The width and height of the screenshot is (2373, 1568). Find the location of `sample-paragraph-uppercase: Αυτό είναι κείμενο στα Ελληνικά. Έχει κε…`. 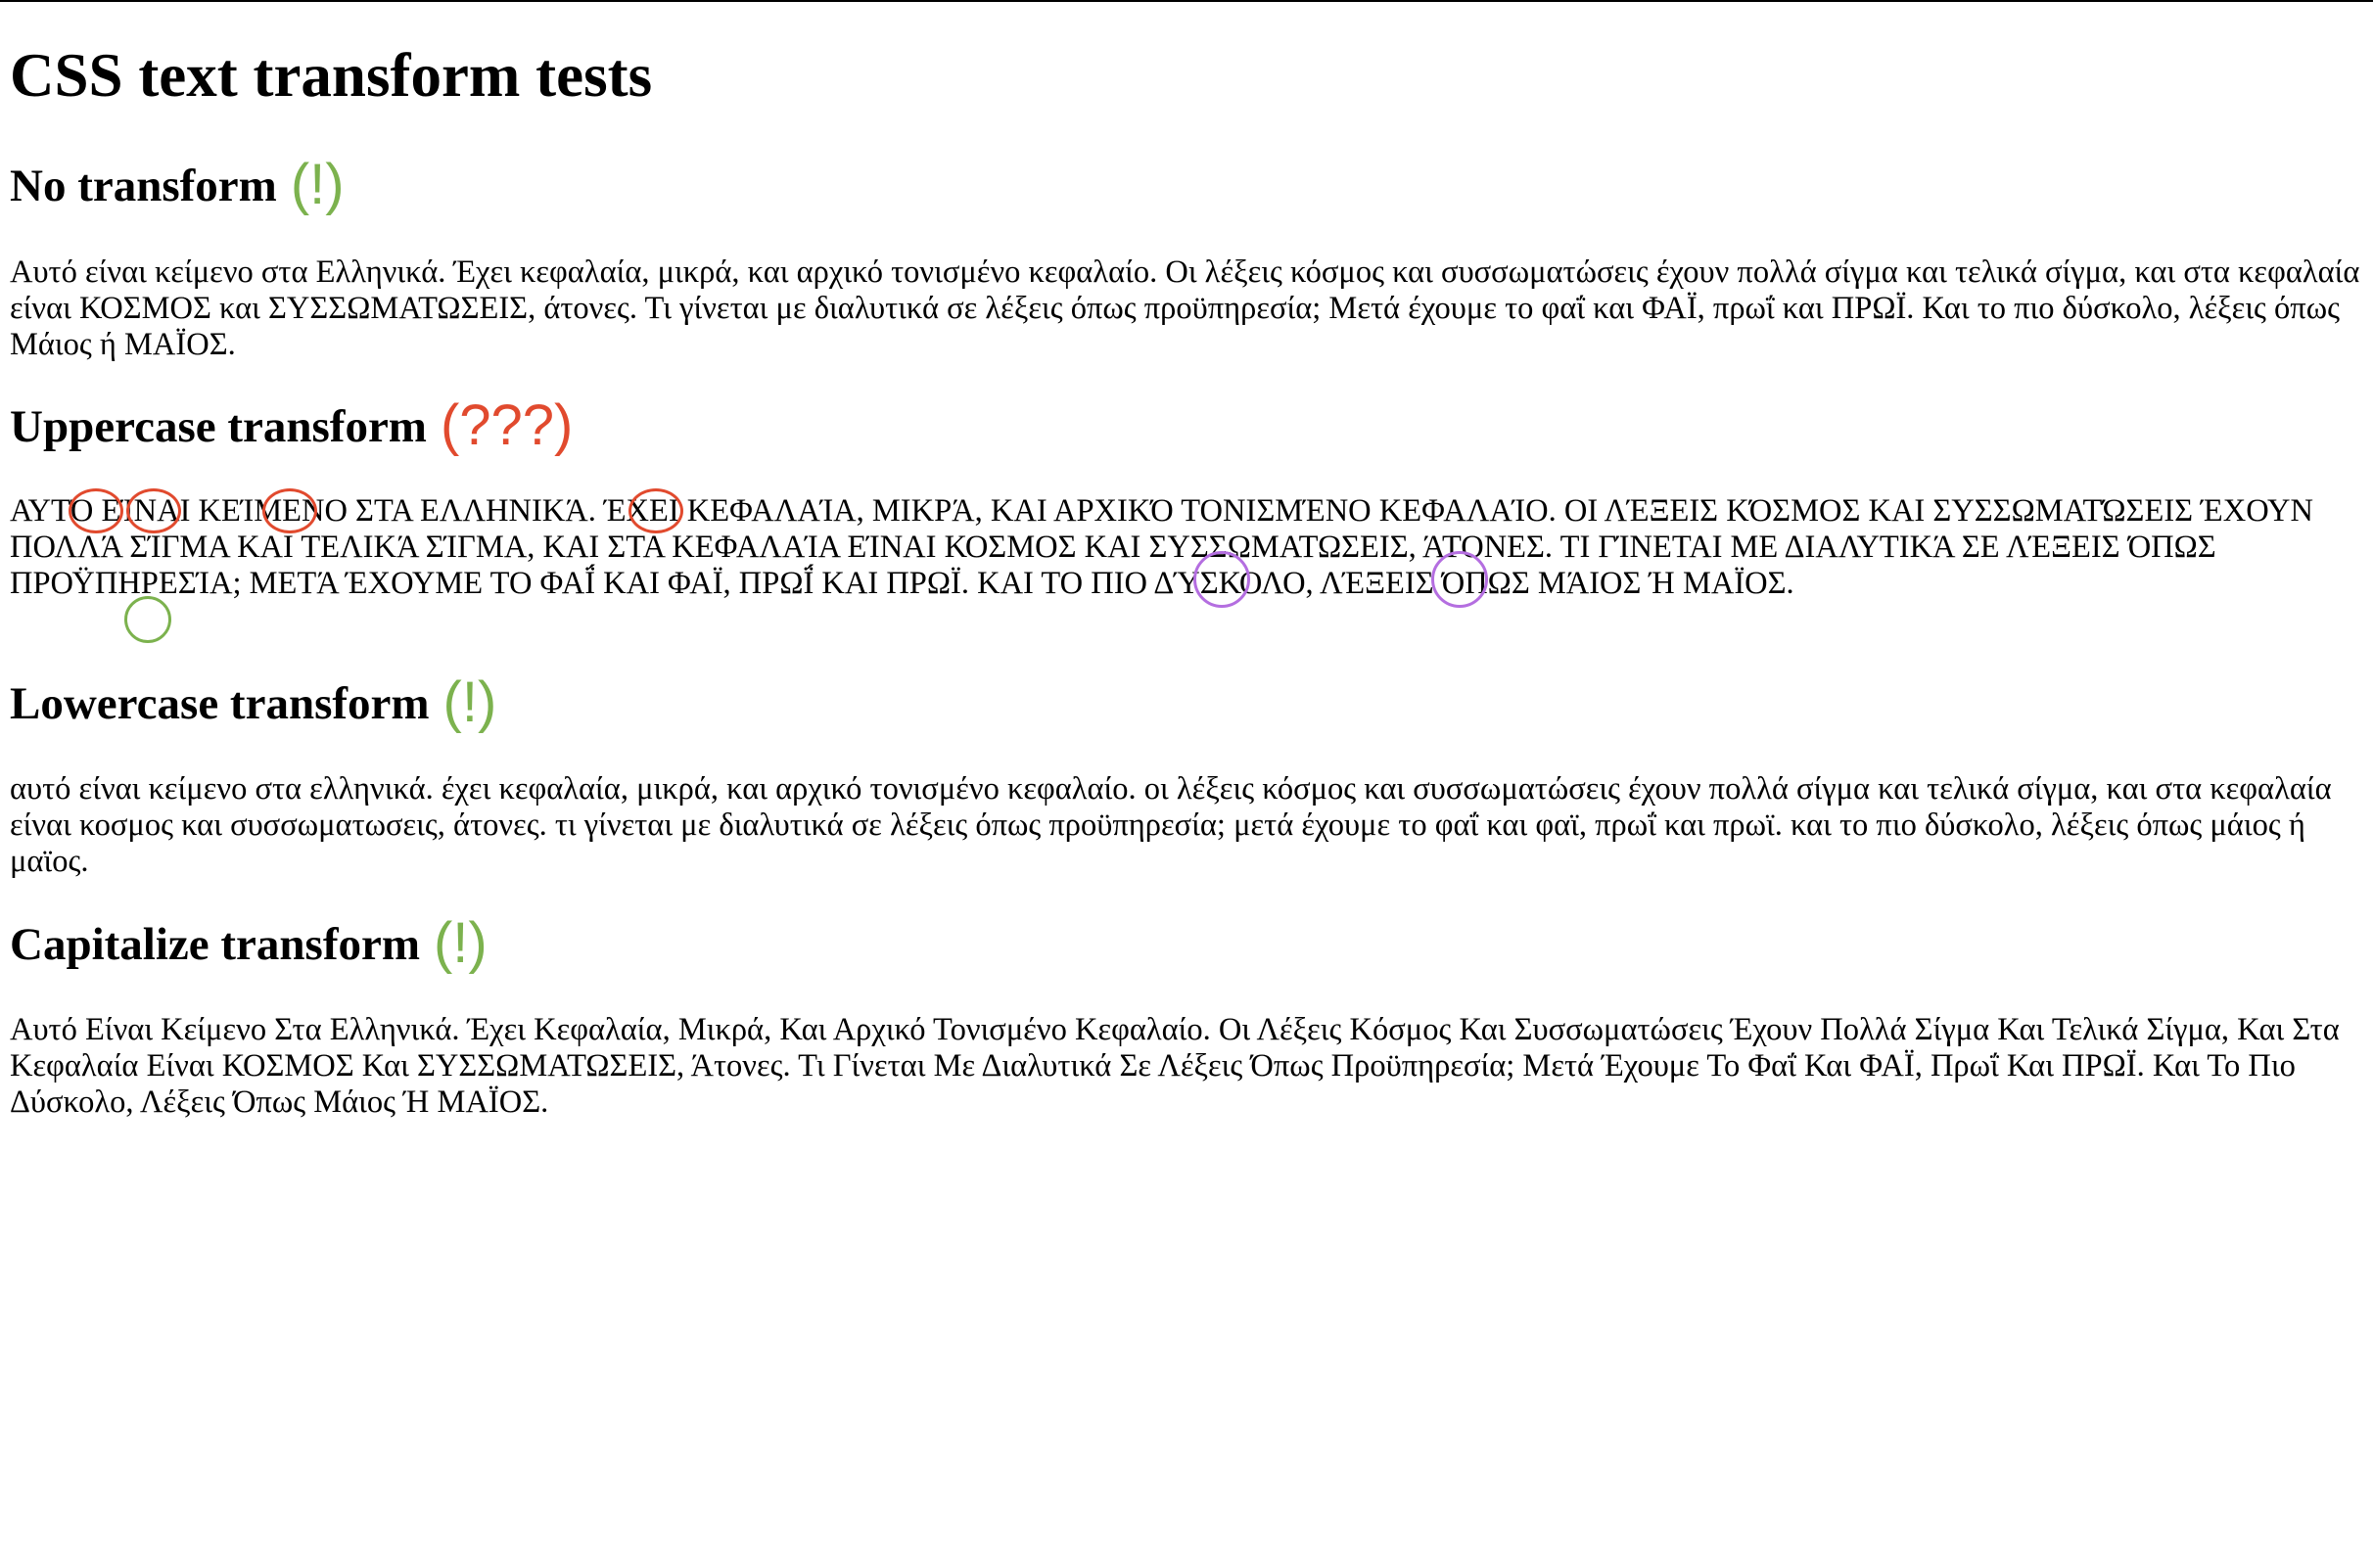

sample-paragraph-uppercase: Αυτό είναι κείμενο στα Ελληνικά. Έχει κε… is located at coordinates (1161, 547).